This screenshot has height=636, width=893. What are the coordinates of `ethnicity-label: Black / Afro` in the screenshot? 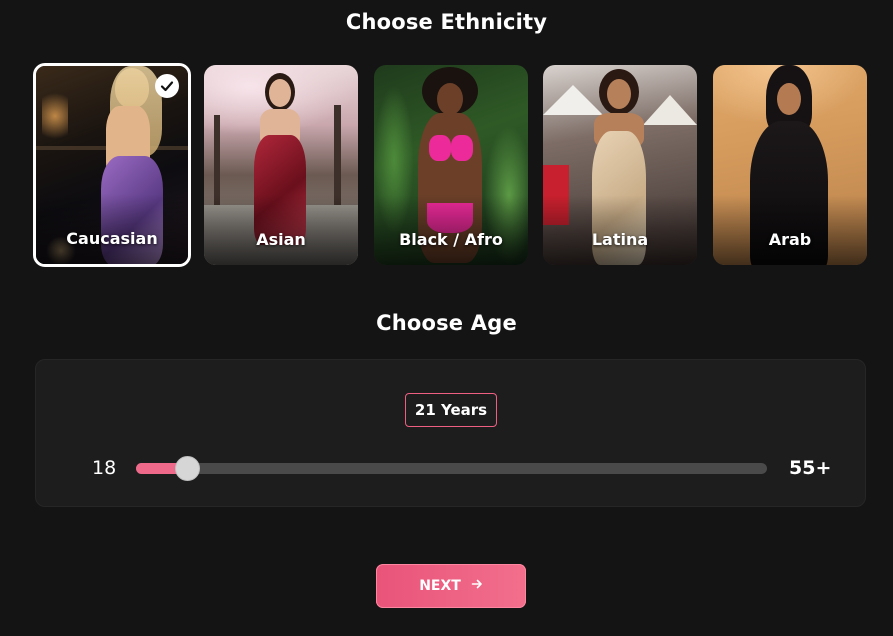 It's located at (451, 239).